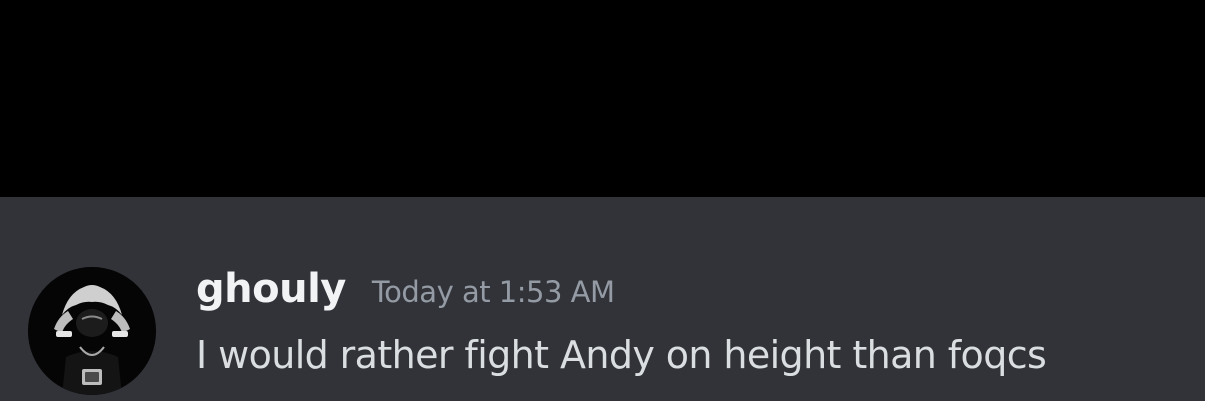  I want to click on message-header: ghouly Today at 1:53 AM, so click(405, 289).